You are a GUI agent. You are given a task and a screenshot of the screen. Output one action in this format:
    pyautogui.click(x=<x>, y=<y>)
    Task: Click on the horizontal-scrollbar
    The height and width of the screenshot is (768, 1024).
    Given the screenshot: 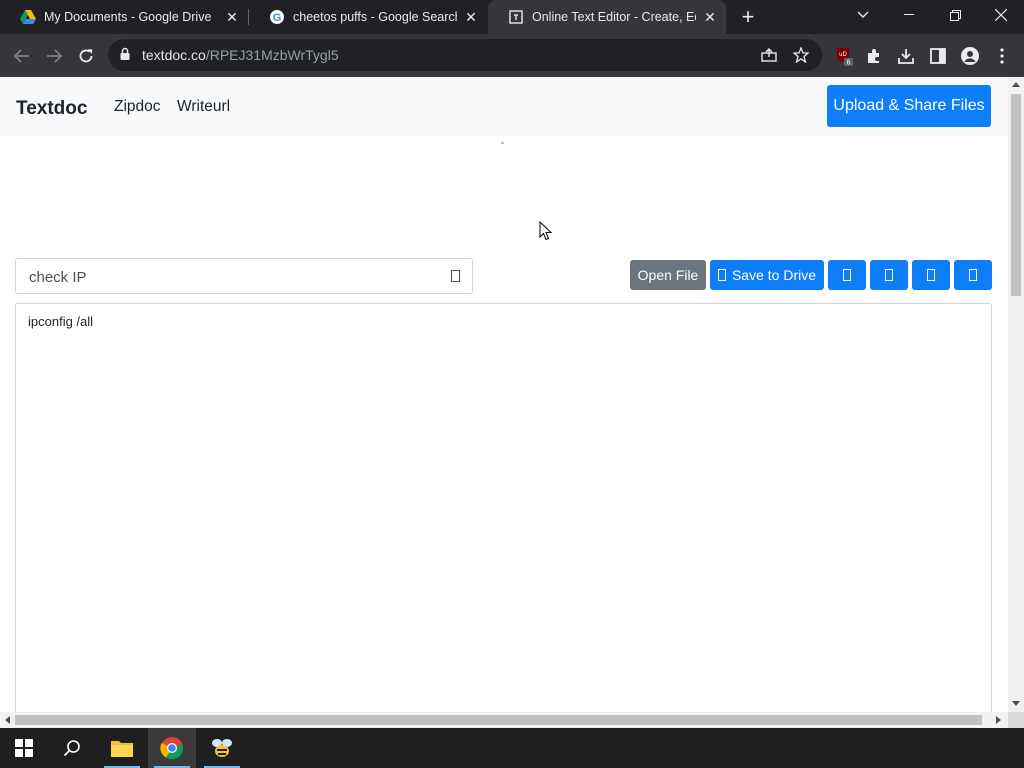 What is the action you would take?
    pyautogui.click(x=504, y=720)
    